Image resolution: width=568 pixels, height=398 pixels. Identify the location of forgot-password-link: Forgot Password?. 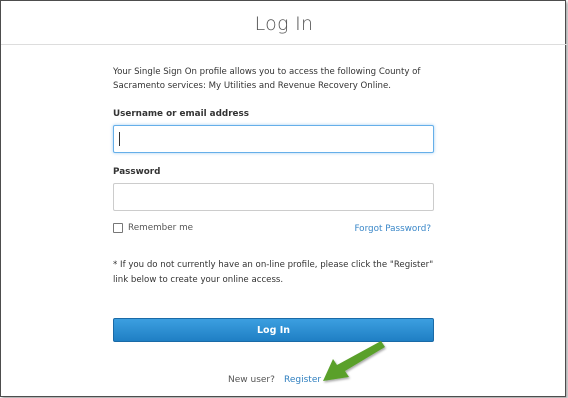
(392, 229).